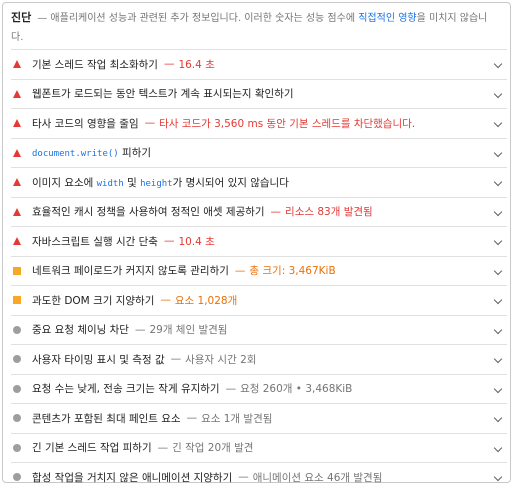 The image size is (515, 492). I want to click on audit-display-value: 사용자 시간 2회, so click(221, 359).